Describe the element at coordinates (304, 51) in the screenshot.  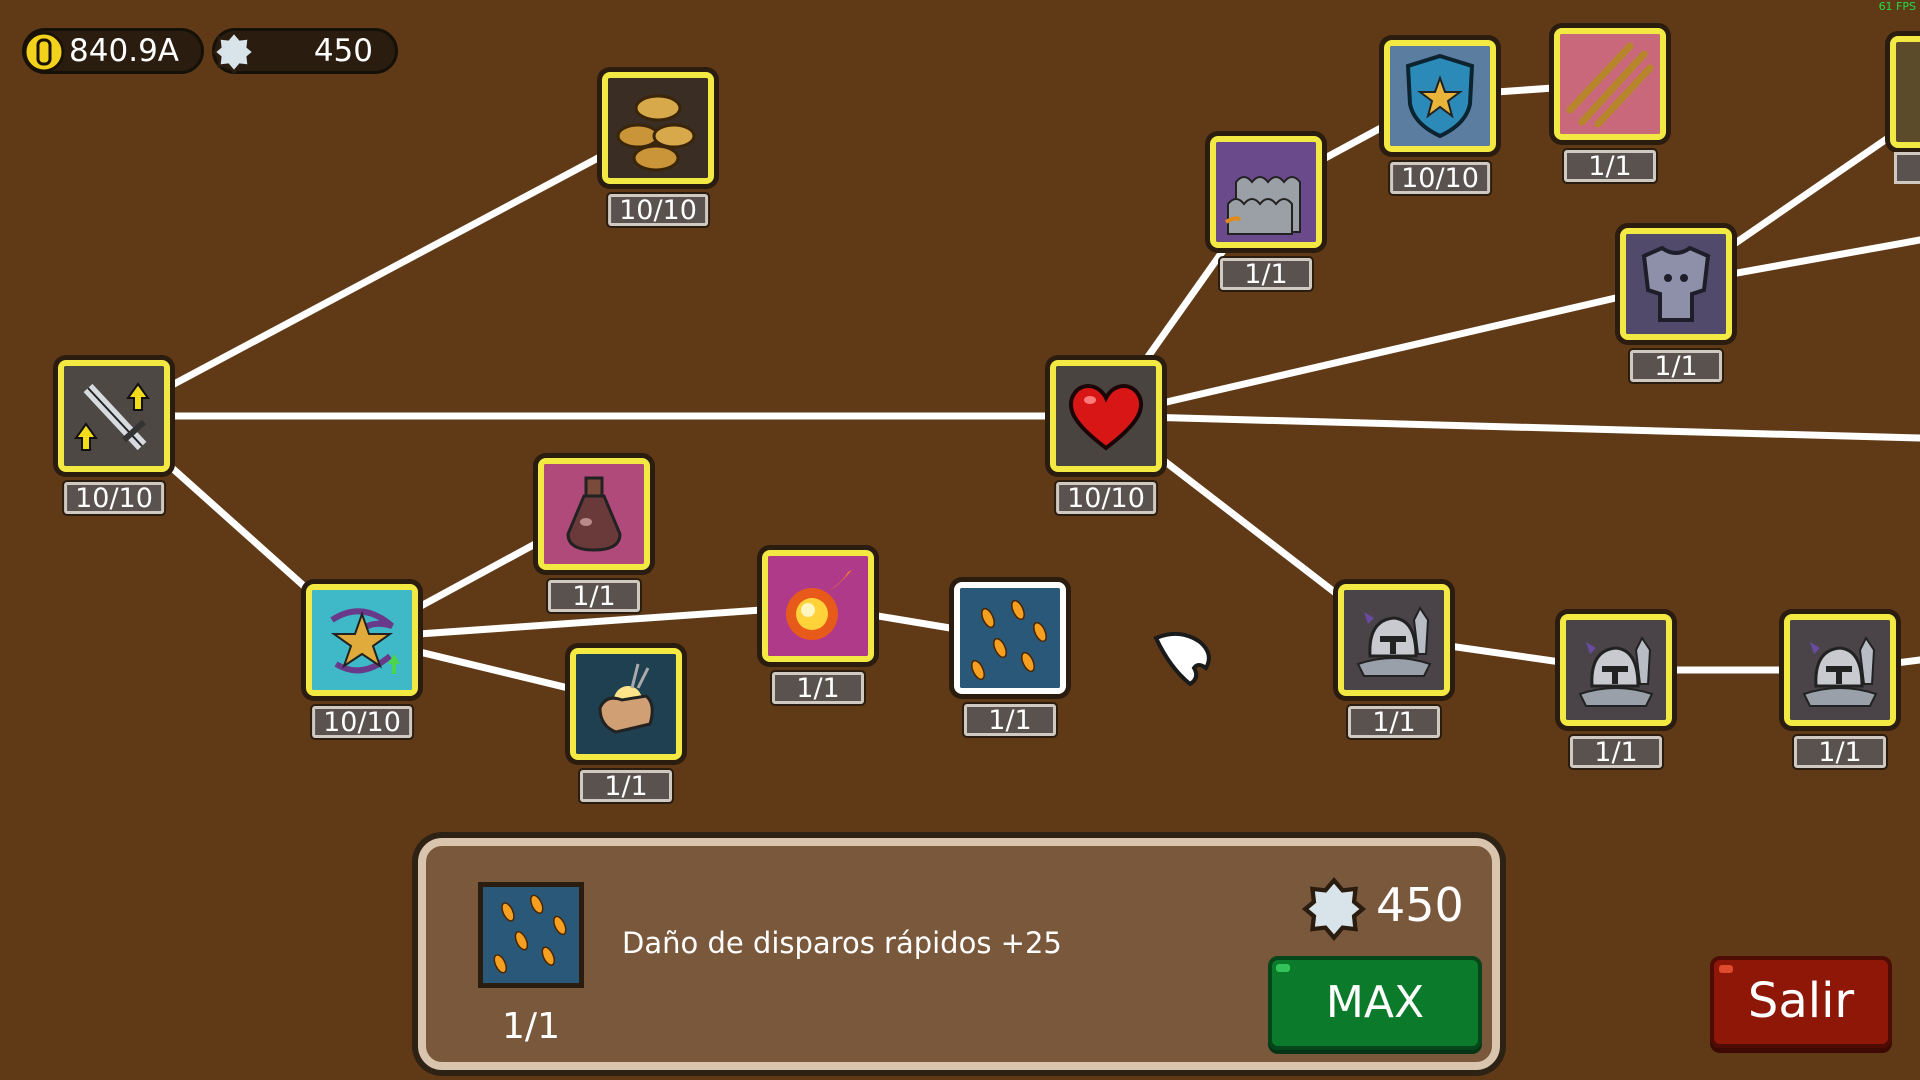
I see `gem-counter: 450` at that location.